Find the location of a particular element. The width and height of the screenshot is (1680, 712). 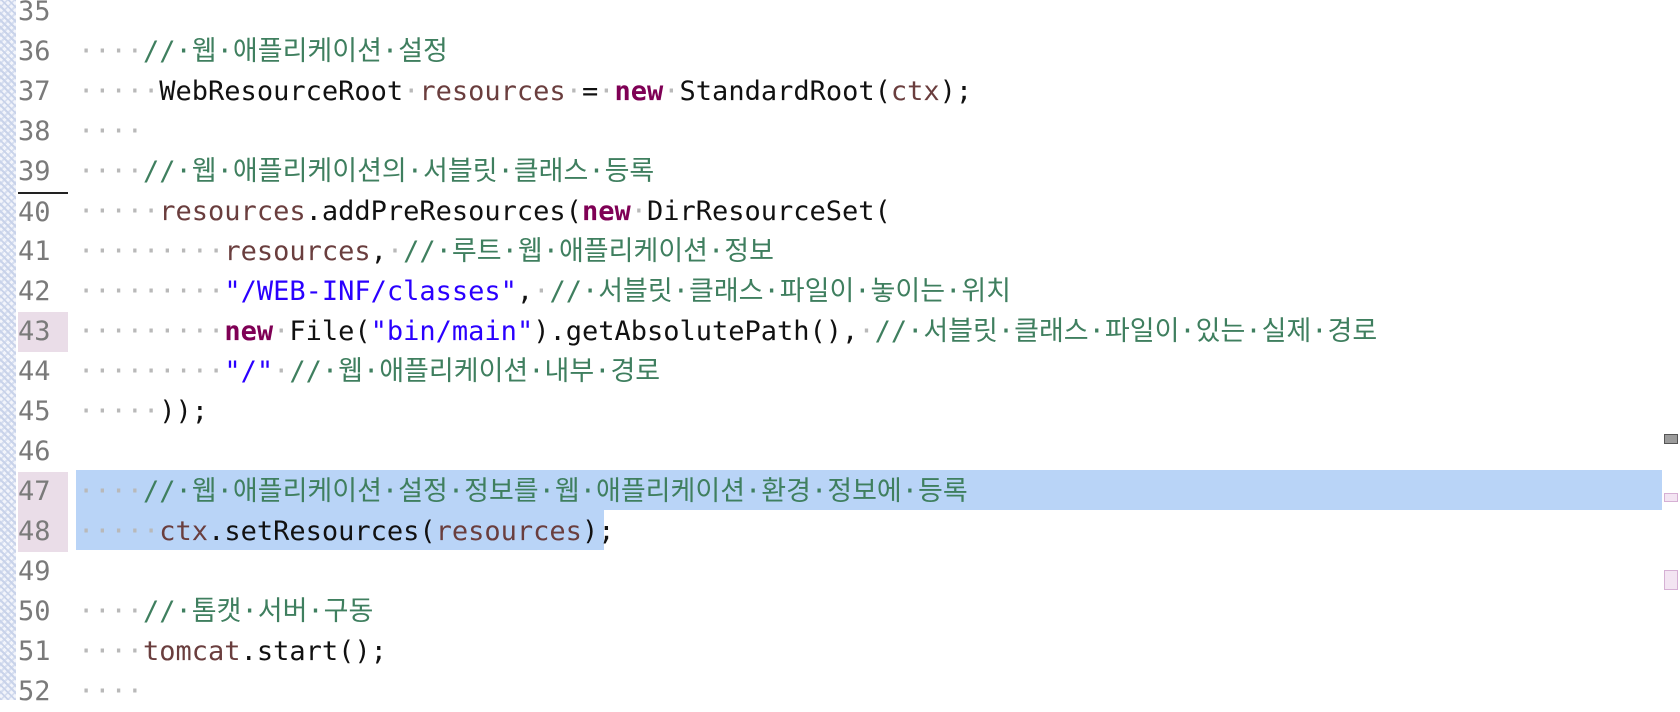

code-line: 48 ·····ctx.setResources(resources); is located at coordinates (831, 532).